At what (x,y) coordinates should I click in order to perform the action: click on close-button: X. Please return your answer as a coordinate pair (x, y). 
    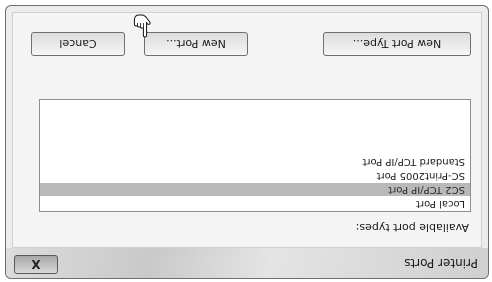
    Looking at the image, I should click on (36, 264).